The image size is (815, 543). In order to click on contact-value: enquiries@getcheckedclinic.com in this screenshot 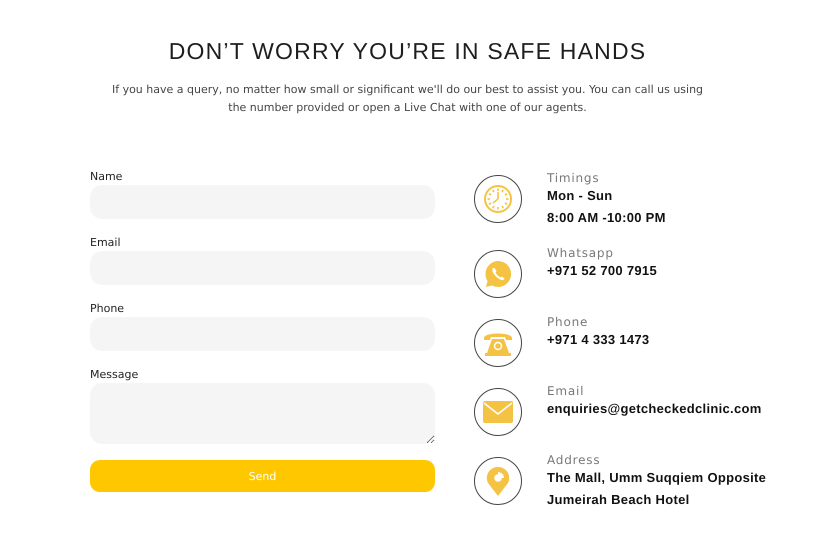, I will do `click(654, 409)`.